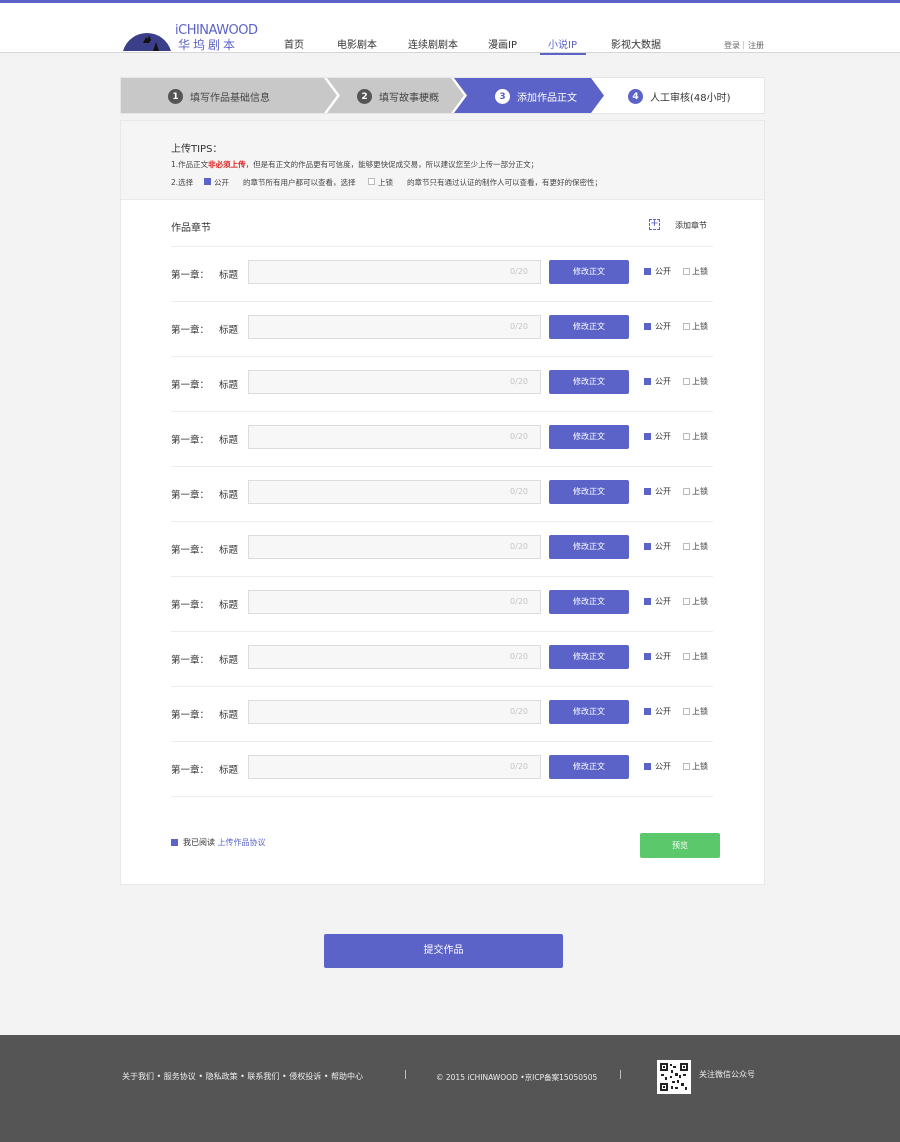 This screenshot has width=900, height=1142. I want to click on nav-novel-ip: 小说IP, so click(562, 43).